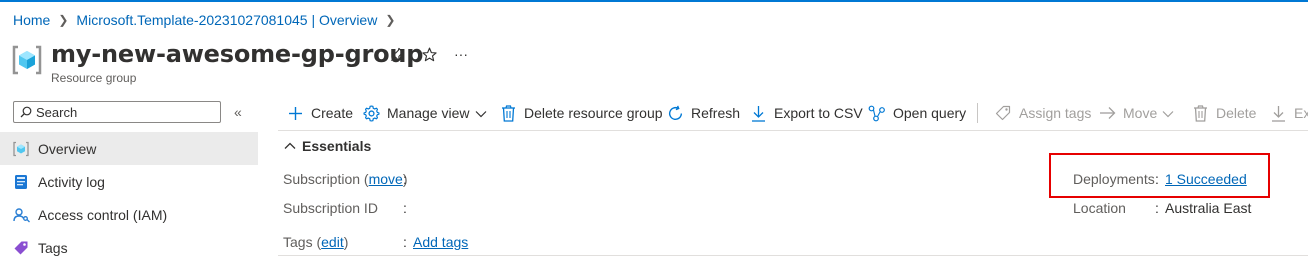 This screenshot has width=1308, height=264. Describe the element at coordinates (440, 242) in the screenshot. I see `add-tags-link: Add tags` at that location.